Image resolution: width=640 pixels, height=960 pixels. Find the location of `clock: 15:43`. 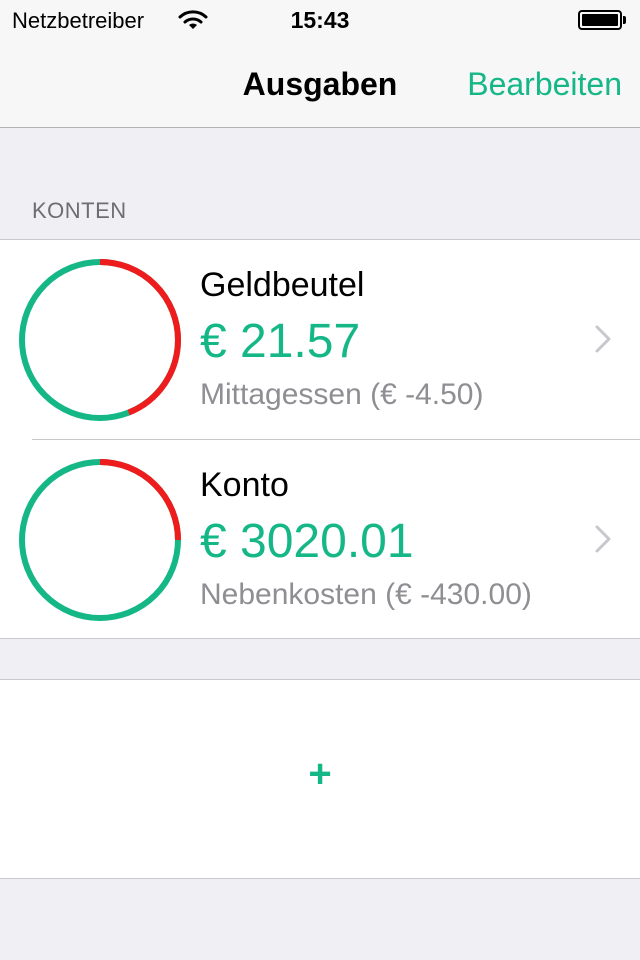

clock: 15:43 is located at coordinates (320, 20).